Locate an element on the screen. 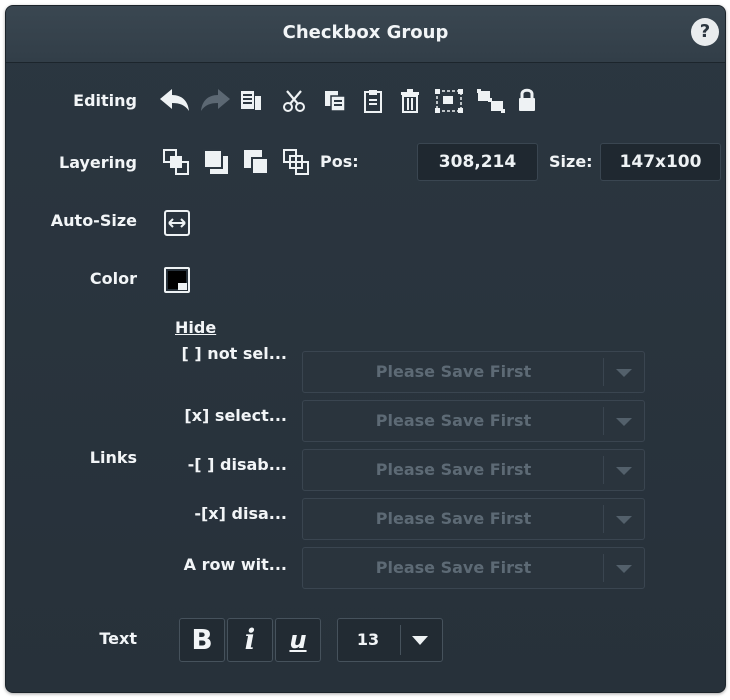  lock-icon is located at coordinates (527, 100).